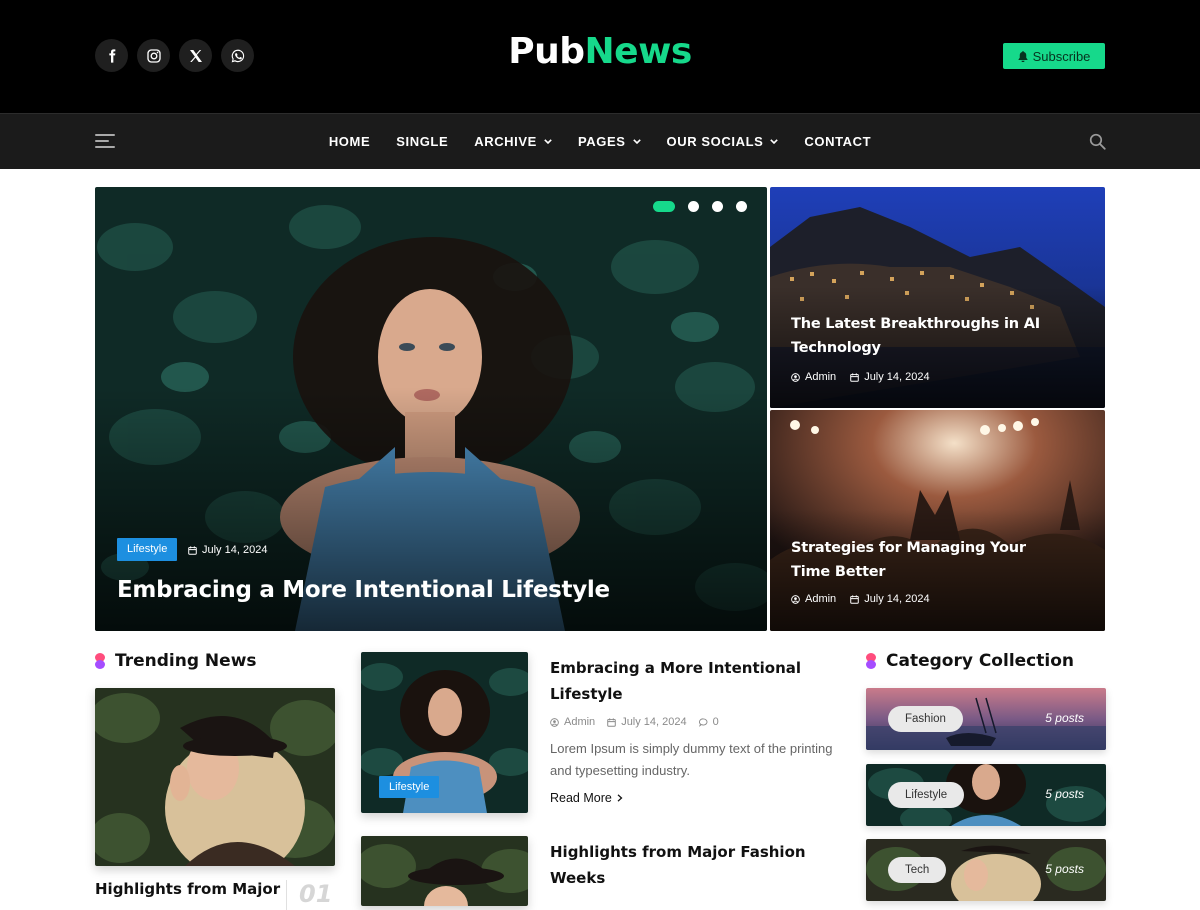 This screenshot has height=910, width=1200. Describe the element at coordinates (926, 560) in the screenshot. I see `side-post-title: Strategies for Managing Your Time Better` at that location.